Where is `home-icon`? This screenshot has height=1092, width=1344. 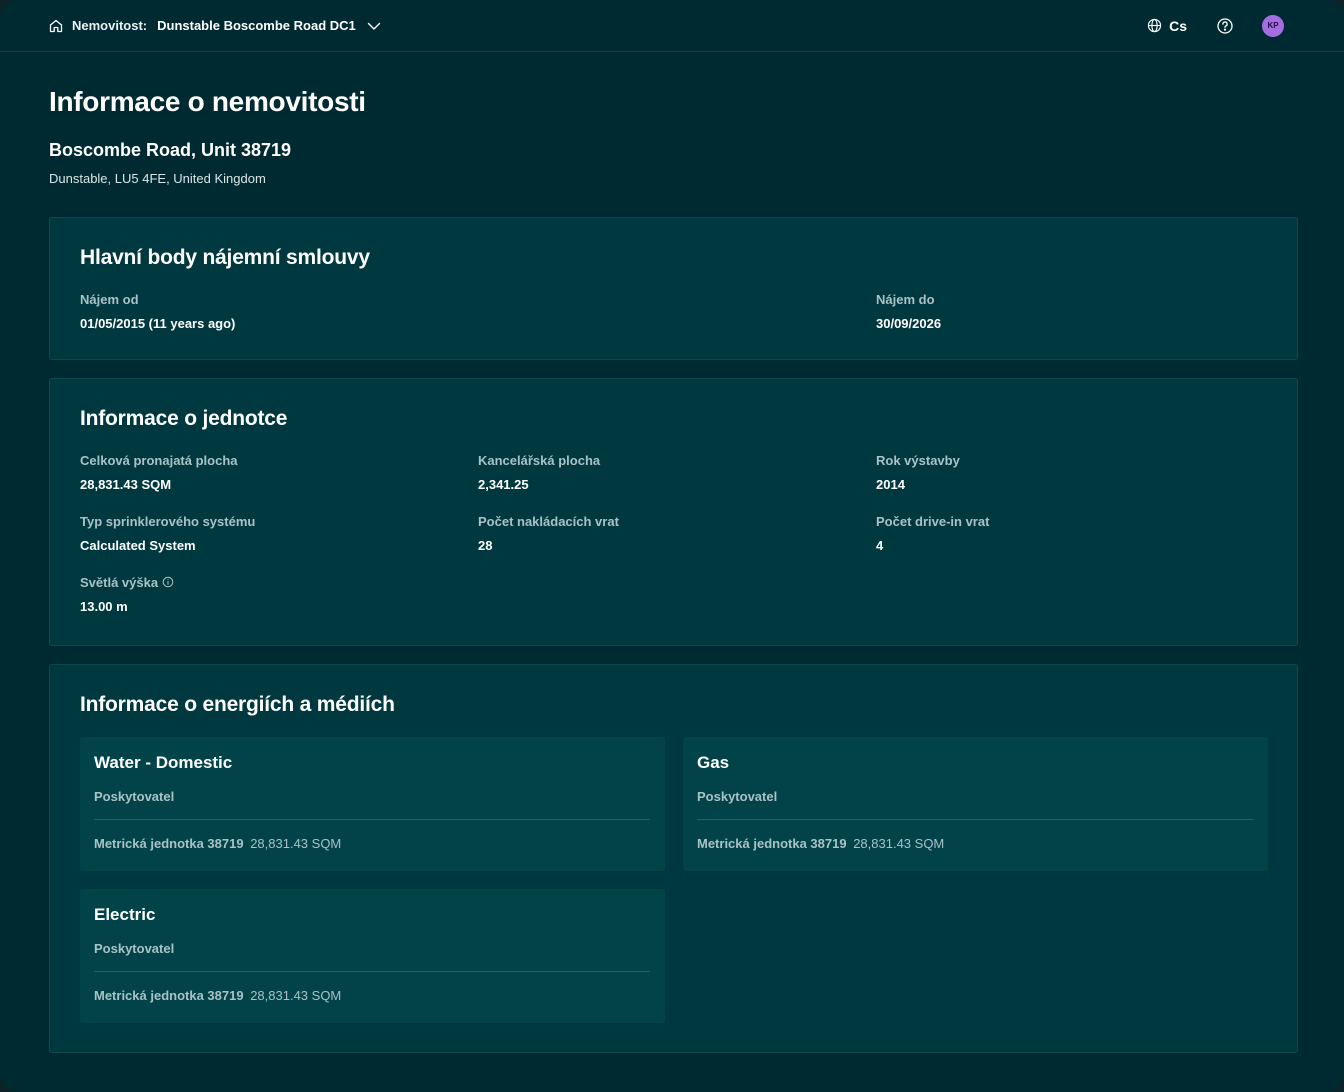 home-icon is located at coordinates (56, 26).